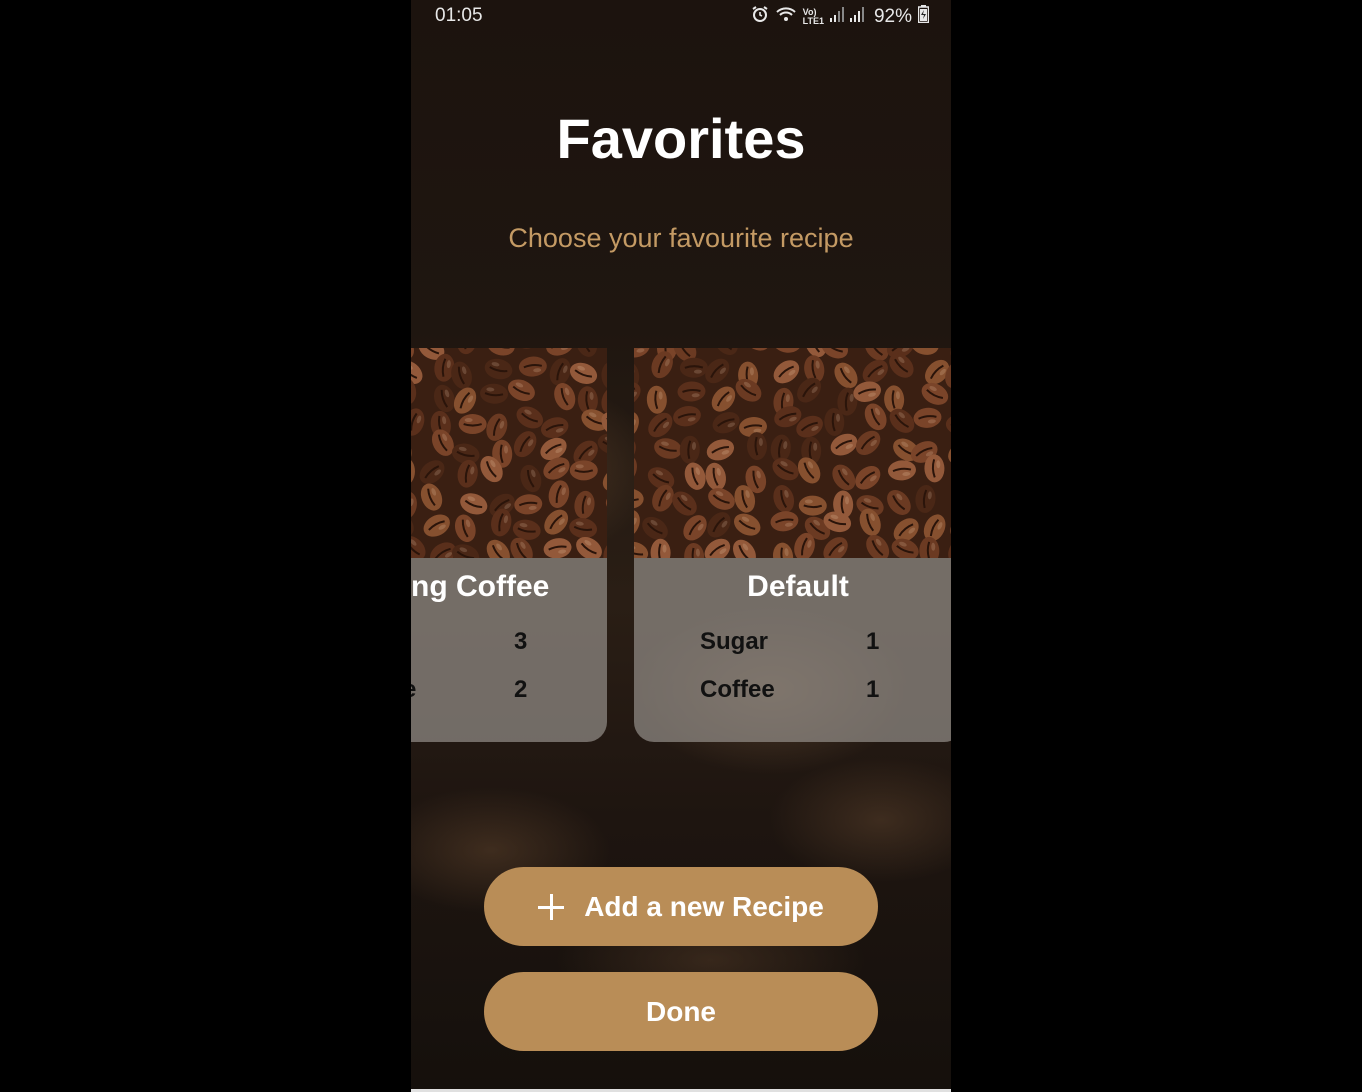 This screenshot has width=1362, height=1092. What do you see at coordinates (681, 17) in the screenshot?
I see `status-bar: 01:05 Vo) LTE1 92%` at bounding box center [681, 17].